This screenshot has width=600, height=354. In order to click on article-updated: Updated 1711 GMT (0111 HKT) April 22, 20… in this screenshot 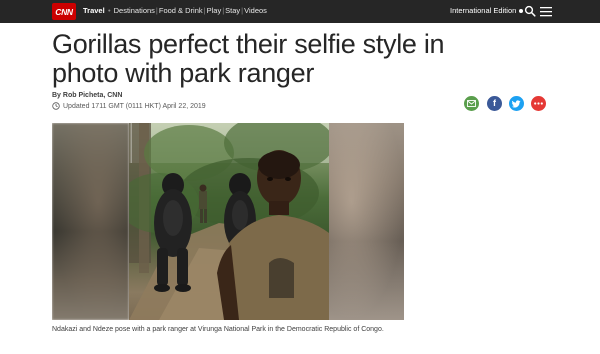, I will do `click(129, 106)`.